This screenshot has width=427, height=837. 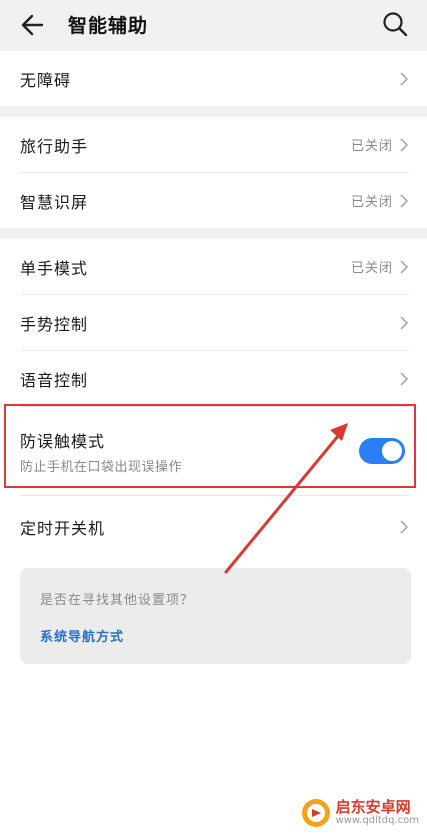 I want to click on row-label: 语音控制, so click(x=54, y=380).